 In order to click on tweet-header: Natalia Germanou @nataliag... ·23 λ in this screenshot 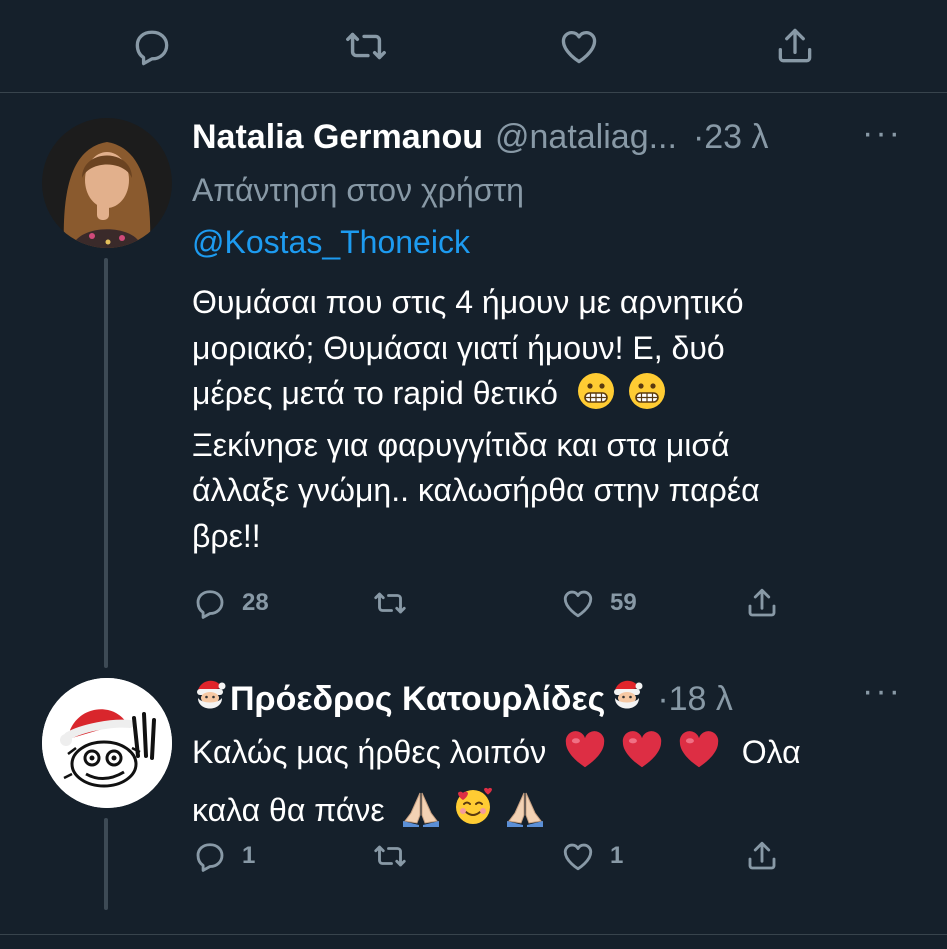, I will do `click(480, 137)`.